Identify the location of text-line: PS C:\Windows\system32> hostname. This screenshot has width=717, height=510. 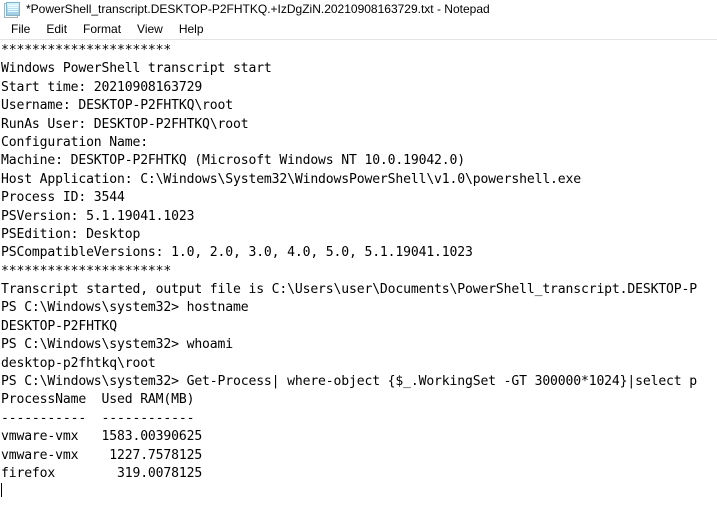
(125, 308).